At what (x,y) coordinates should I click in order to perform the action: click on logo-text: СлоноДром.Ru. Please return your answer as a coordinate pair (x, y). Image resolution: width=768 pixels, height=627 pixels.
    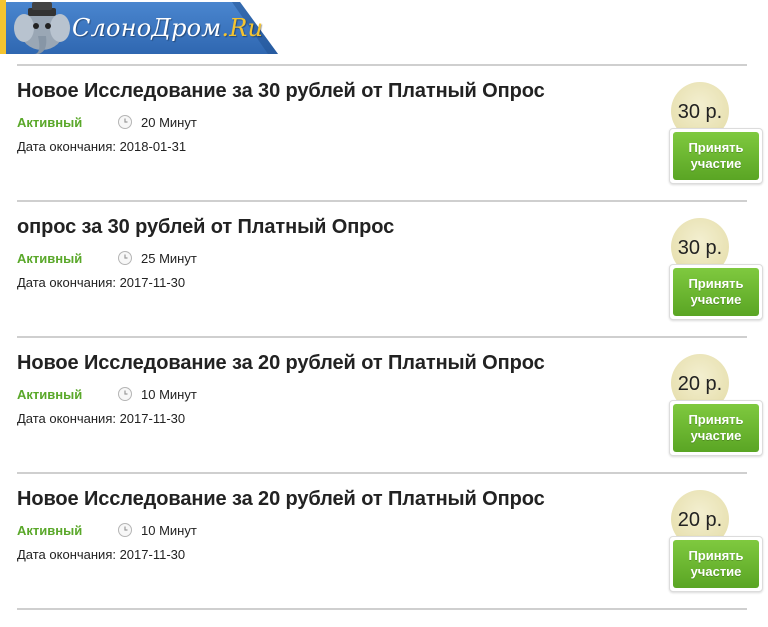
    Looking at the image, I should click on (167, 28).